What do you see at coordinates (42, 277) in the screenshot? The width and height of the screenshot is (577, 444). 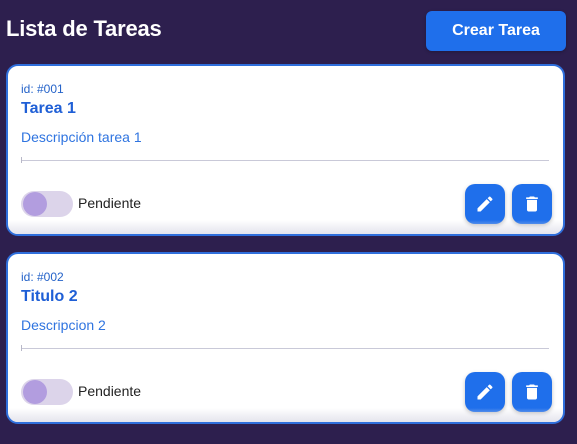 I see `task-id: id: #002` at bounding box center [42, 277].